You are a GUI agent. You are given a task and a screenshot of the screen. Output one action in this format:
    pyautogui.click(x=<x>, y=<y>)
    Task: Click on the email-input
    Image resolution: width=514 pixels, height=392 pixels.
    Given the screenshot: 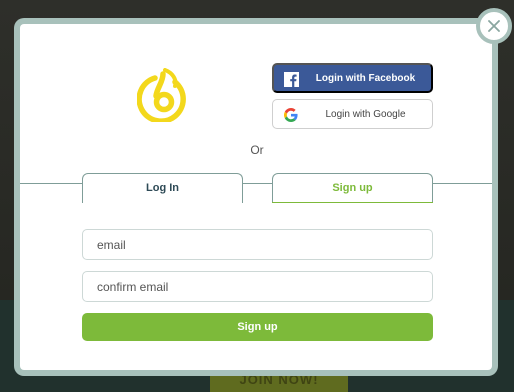 What is the action you would take?
    pyautogui.click(x=257, y=244)
    